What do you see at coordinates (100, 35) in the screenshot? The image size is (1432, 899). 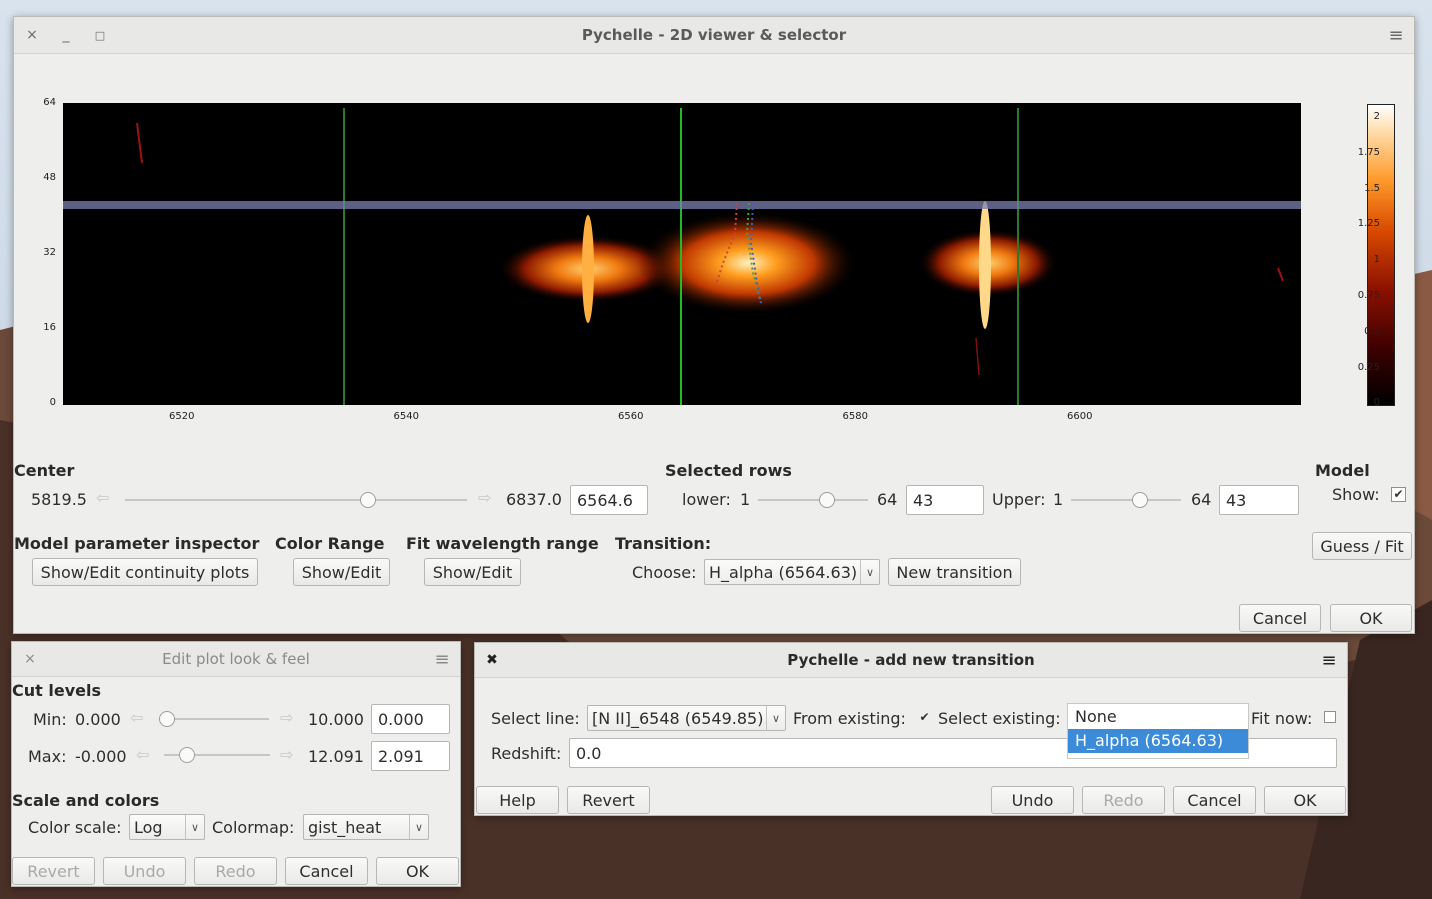 I see `maximize-icon: □` at bounding box center [100, 35].